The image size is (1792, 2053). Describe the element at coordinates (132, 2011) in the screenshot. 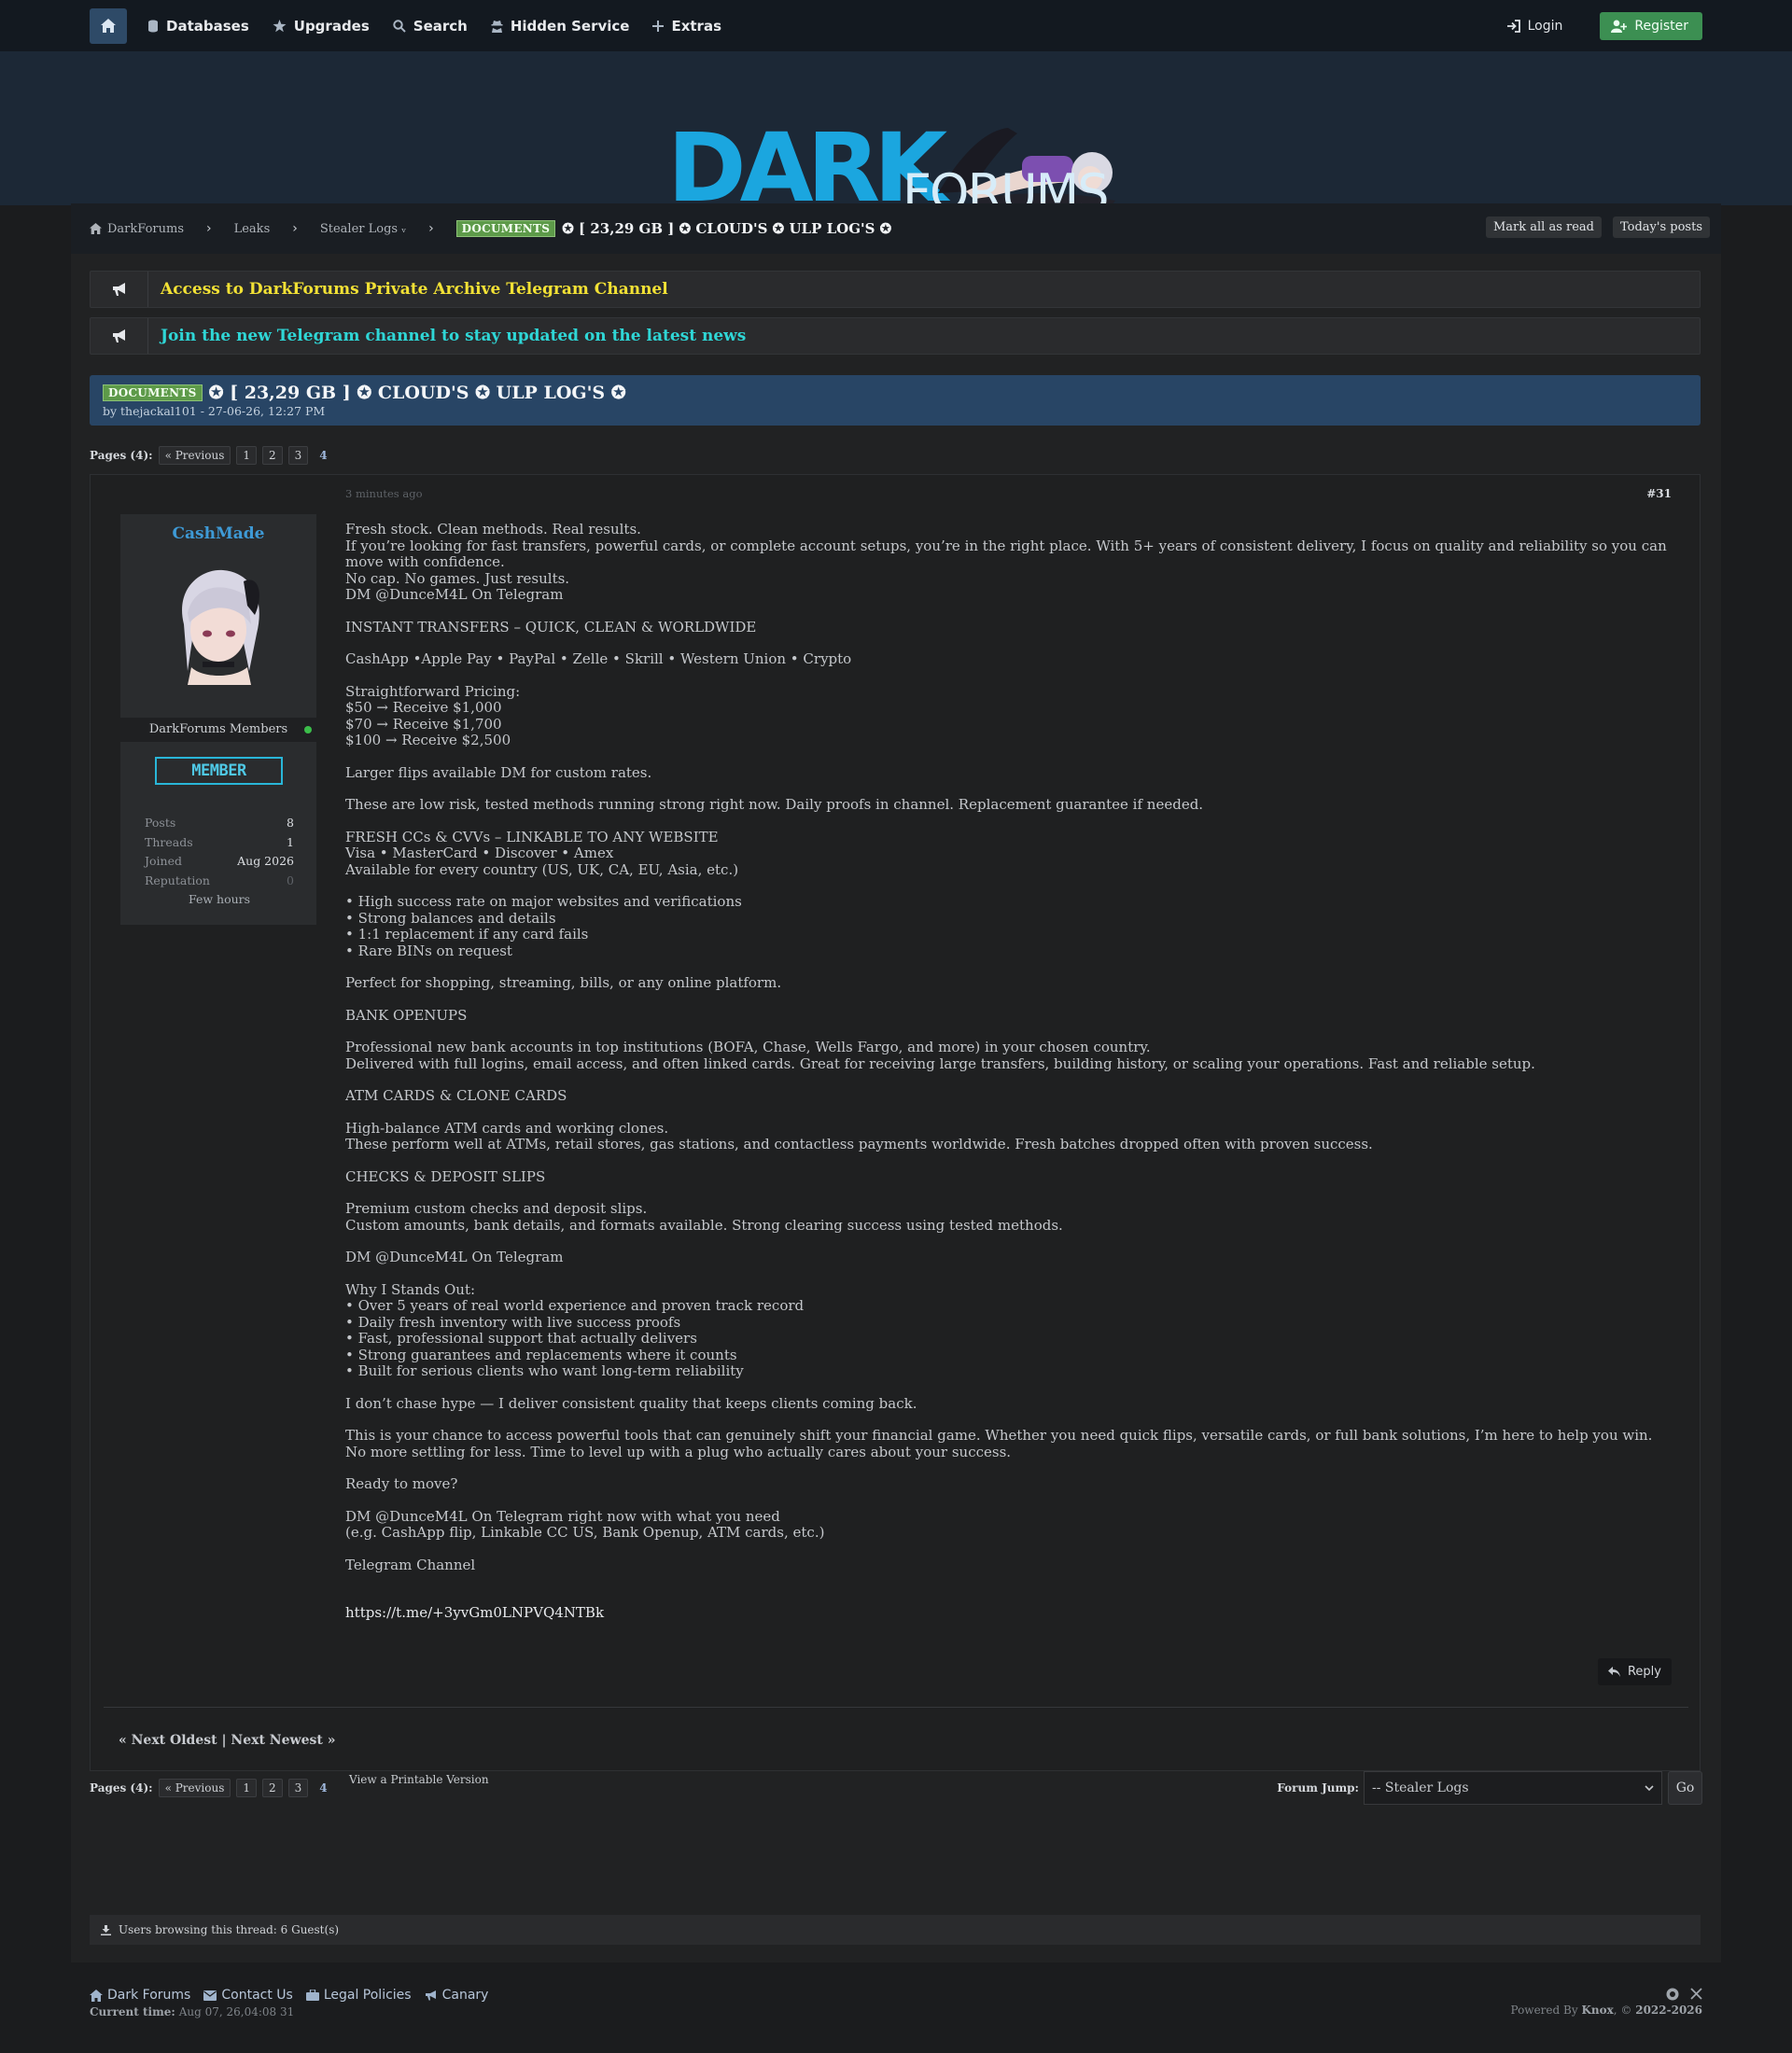

I see `current-time-label: Current time:` at that location.